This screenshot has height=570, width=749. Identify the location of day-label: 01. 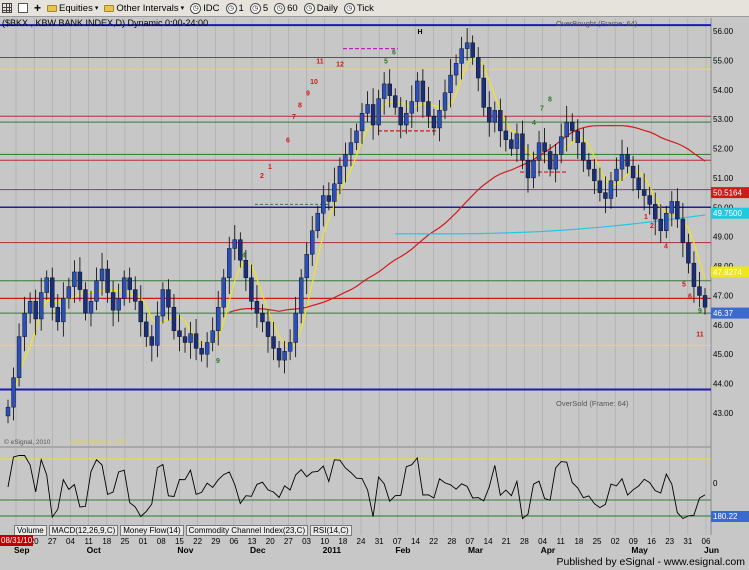
(143, 541).